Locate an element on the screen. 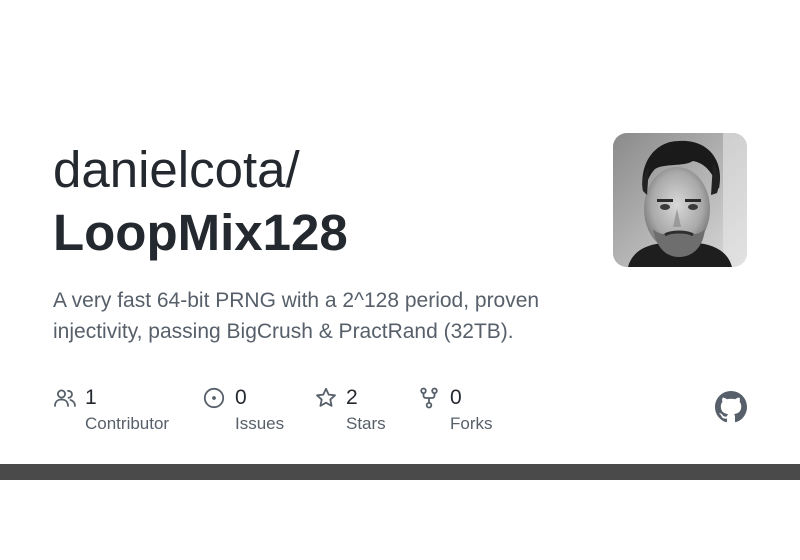  repo-owner: danielcota/ is located at coordinates (176, 169).